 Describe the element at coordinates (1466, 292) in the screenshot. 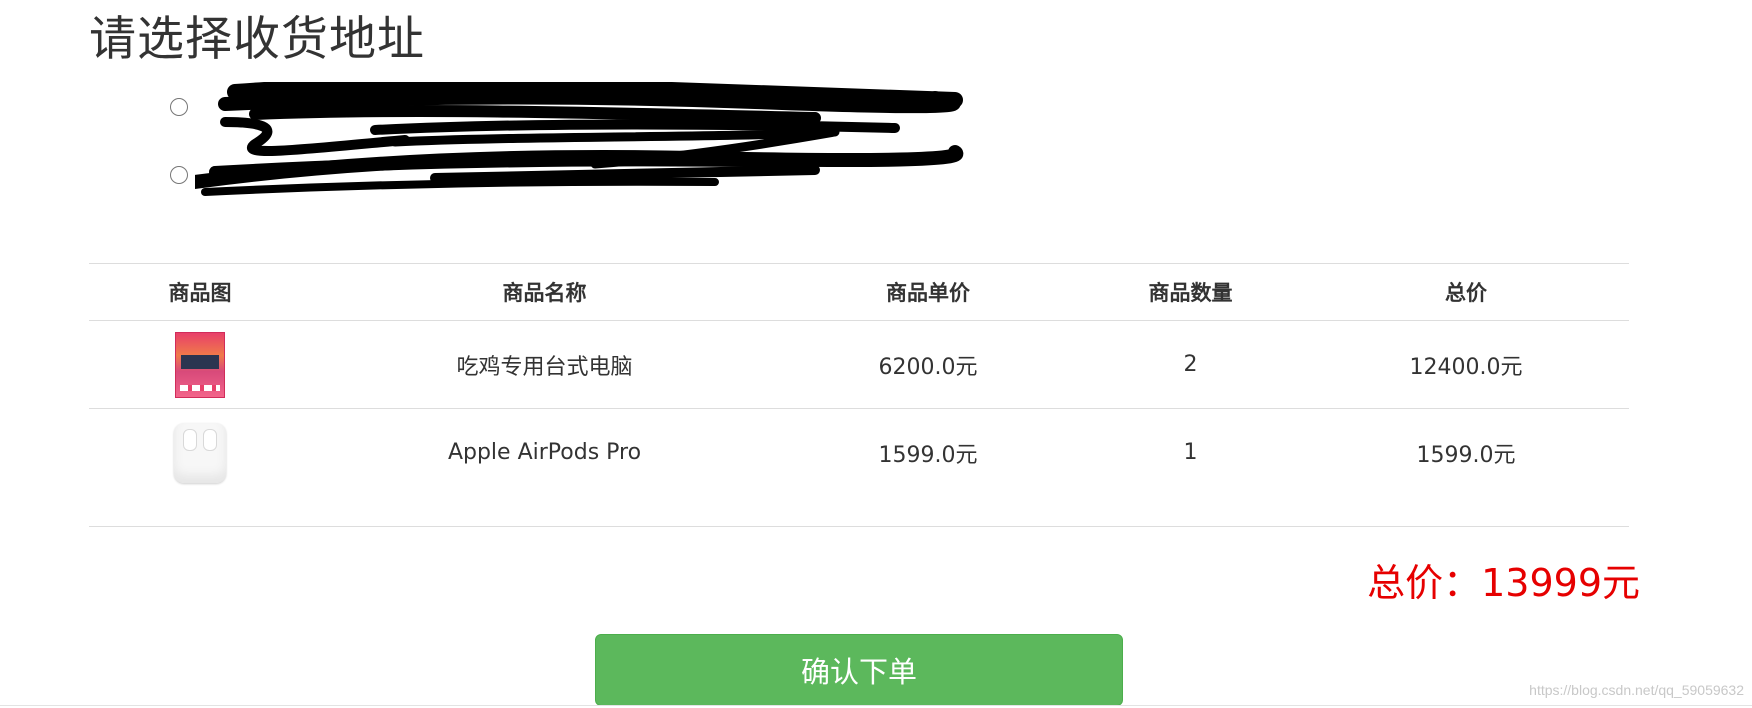

I see `header-total: 总价` at that location.